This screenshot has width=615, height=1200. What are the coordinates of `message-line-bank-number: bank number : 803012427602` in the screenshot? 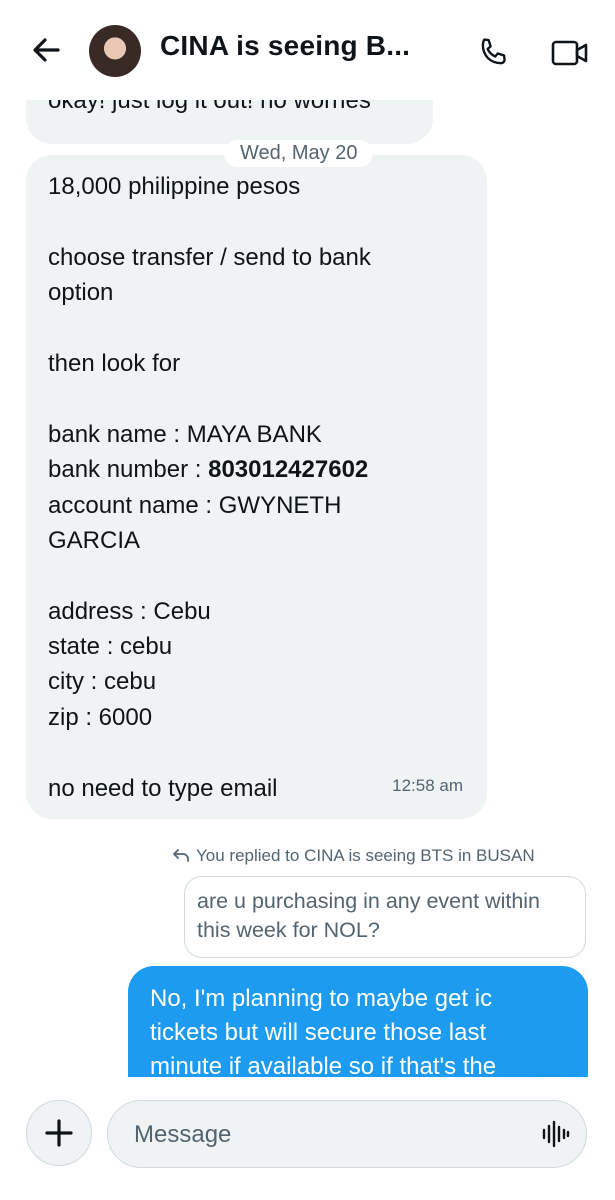 It's located at (209, 469).